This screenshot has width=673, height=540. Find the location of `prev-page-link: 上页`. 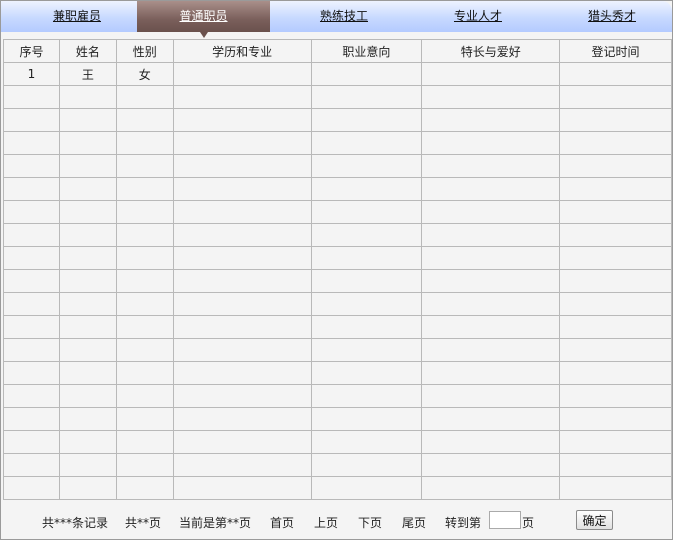

prev-page-link: 上页 is located at coordinates (326, 522).